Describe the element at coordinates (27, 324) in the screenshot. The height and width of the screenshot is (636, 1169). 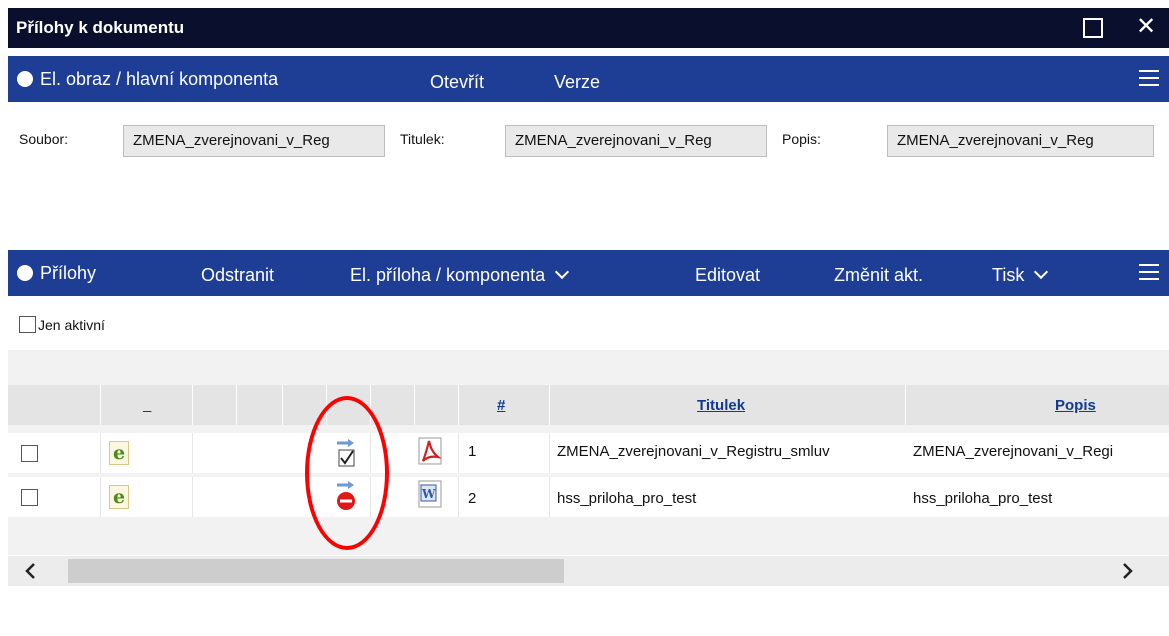
I see `only-active-checkbox` at that location.